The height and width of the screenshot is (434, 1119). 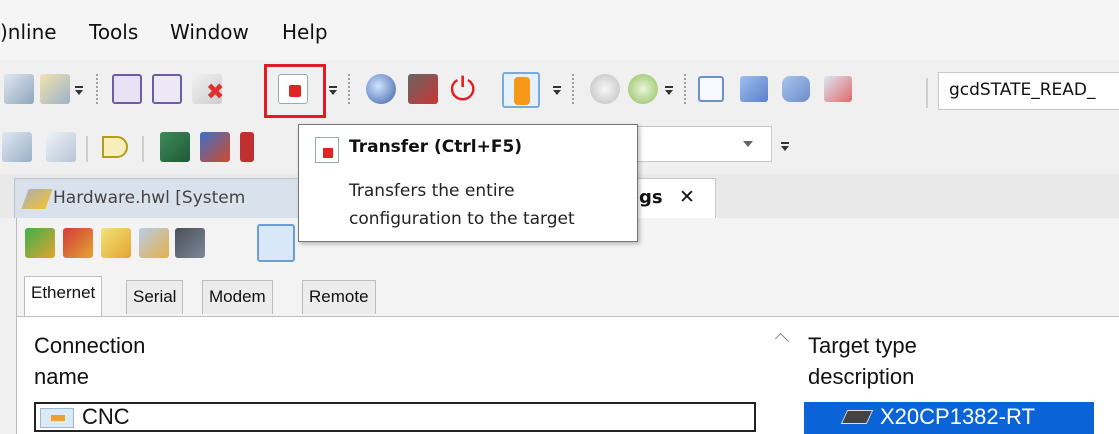 I want to click on bookmark-icon, so click(x=115, y=147).